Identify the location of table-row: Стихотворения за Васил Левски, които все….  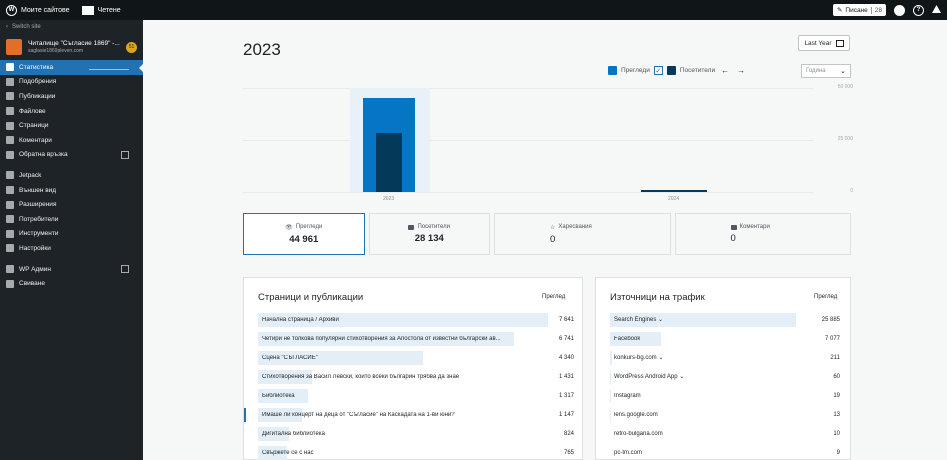
(416, 376).